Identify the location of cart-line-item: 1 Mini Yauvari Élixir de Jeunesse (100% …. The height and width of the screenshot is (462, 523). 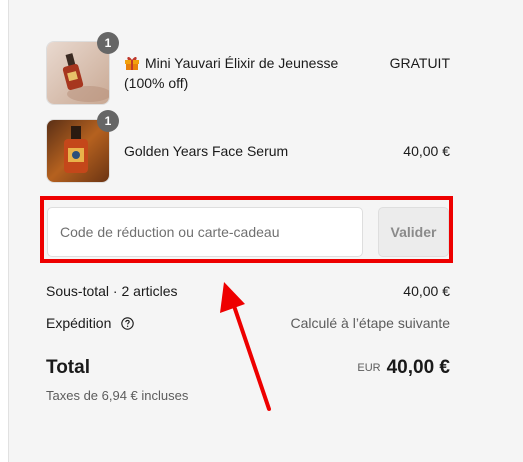
(249, 68).